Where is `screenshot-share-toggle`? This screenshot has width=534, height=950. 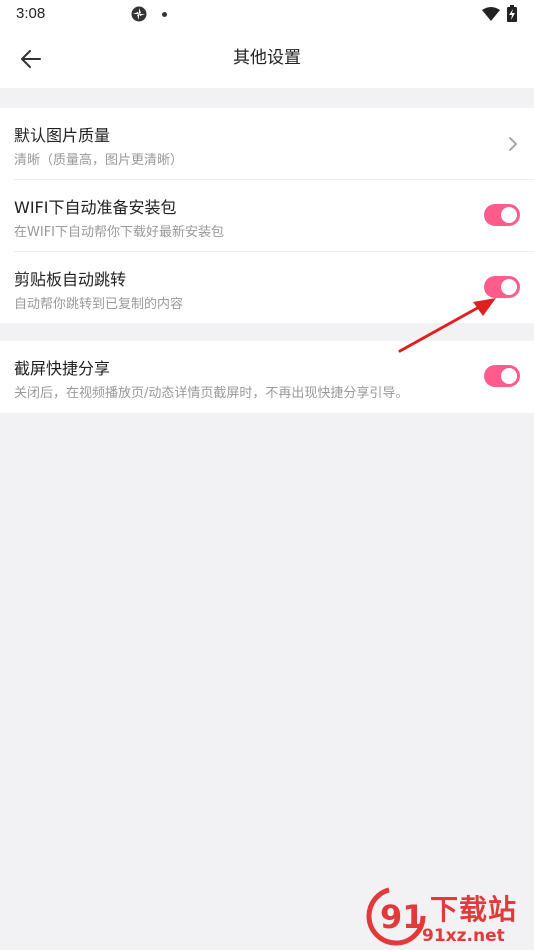 screenshot-share-toggle is located at coordinates (502, 376).